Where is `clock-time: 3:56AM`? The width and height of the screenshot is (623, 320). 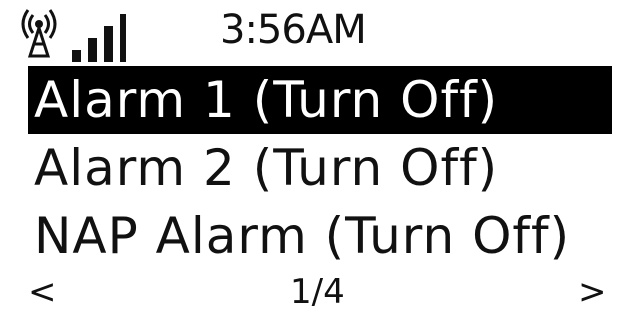 clock-time: 3:56AM is located at coordinates (293, 30).